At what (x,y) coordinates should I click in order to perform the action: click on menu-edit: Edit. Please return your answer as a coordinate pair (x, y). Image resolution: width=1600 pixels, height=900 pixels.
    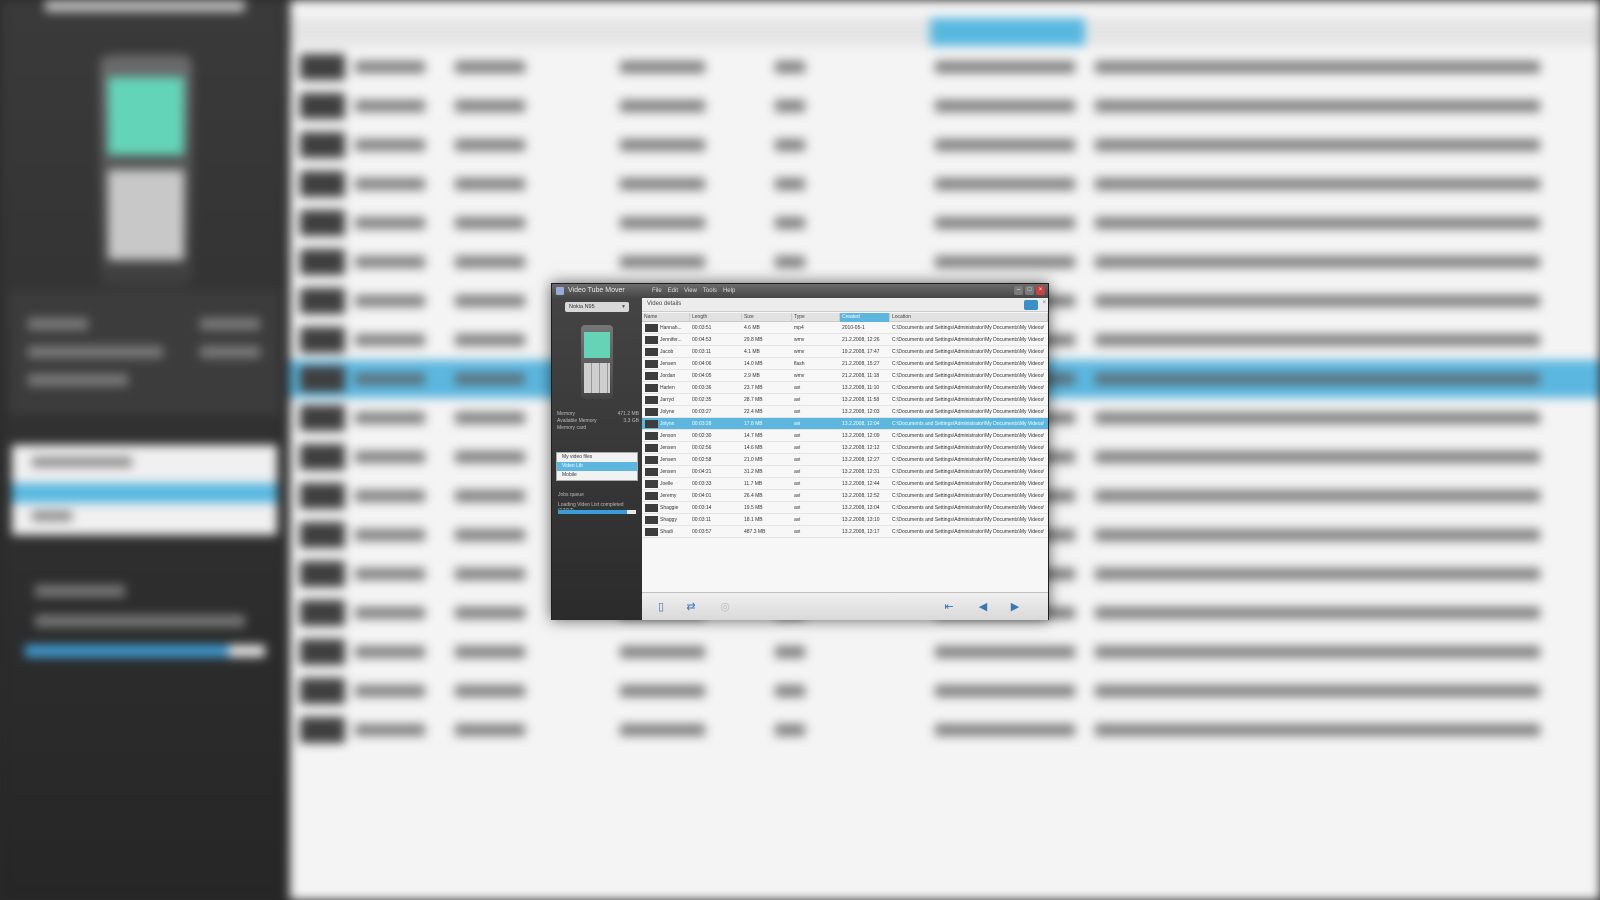
    Looking at the image, I should click on (673, 291).